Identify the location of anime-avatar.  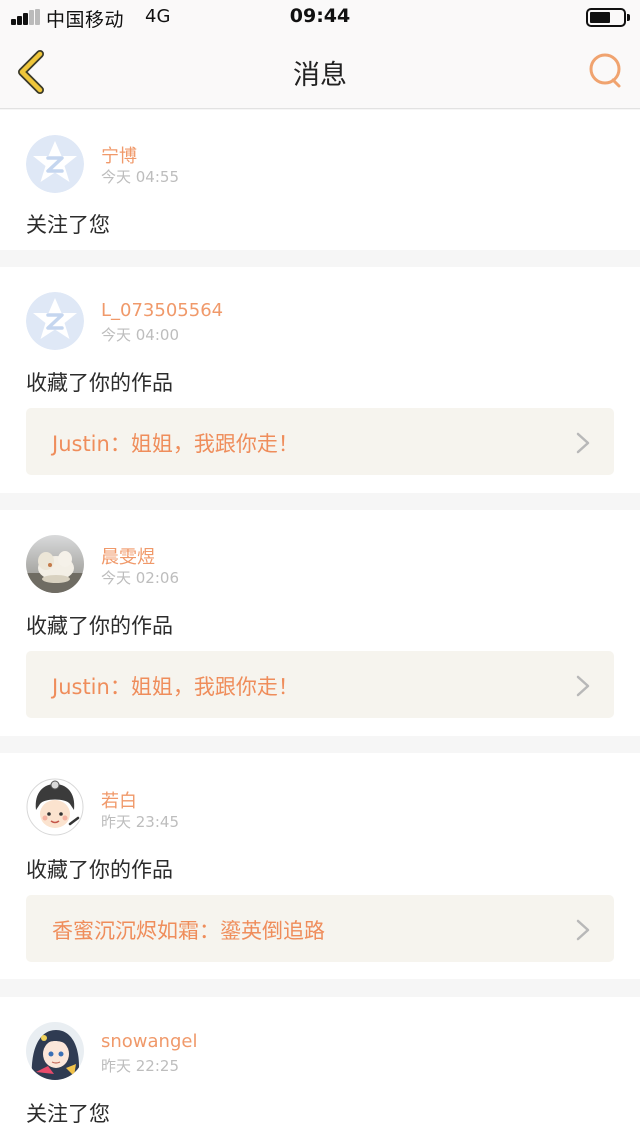
(55, 1051).